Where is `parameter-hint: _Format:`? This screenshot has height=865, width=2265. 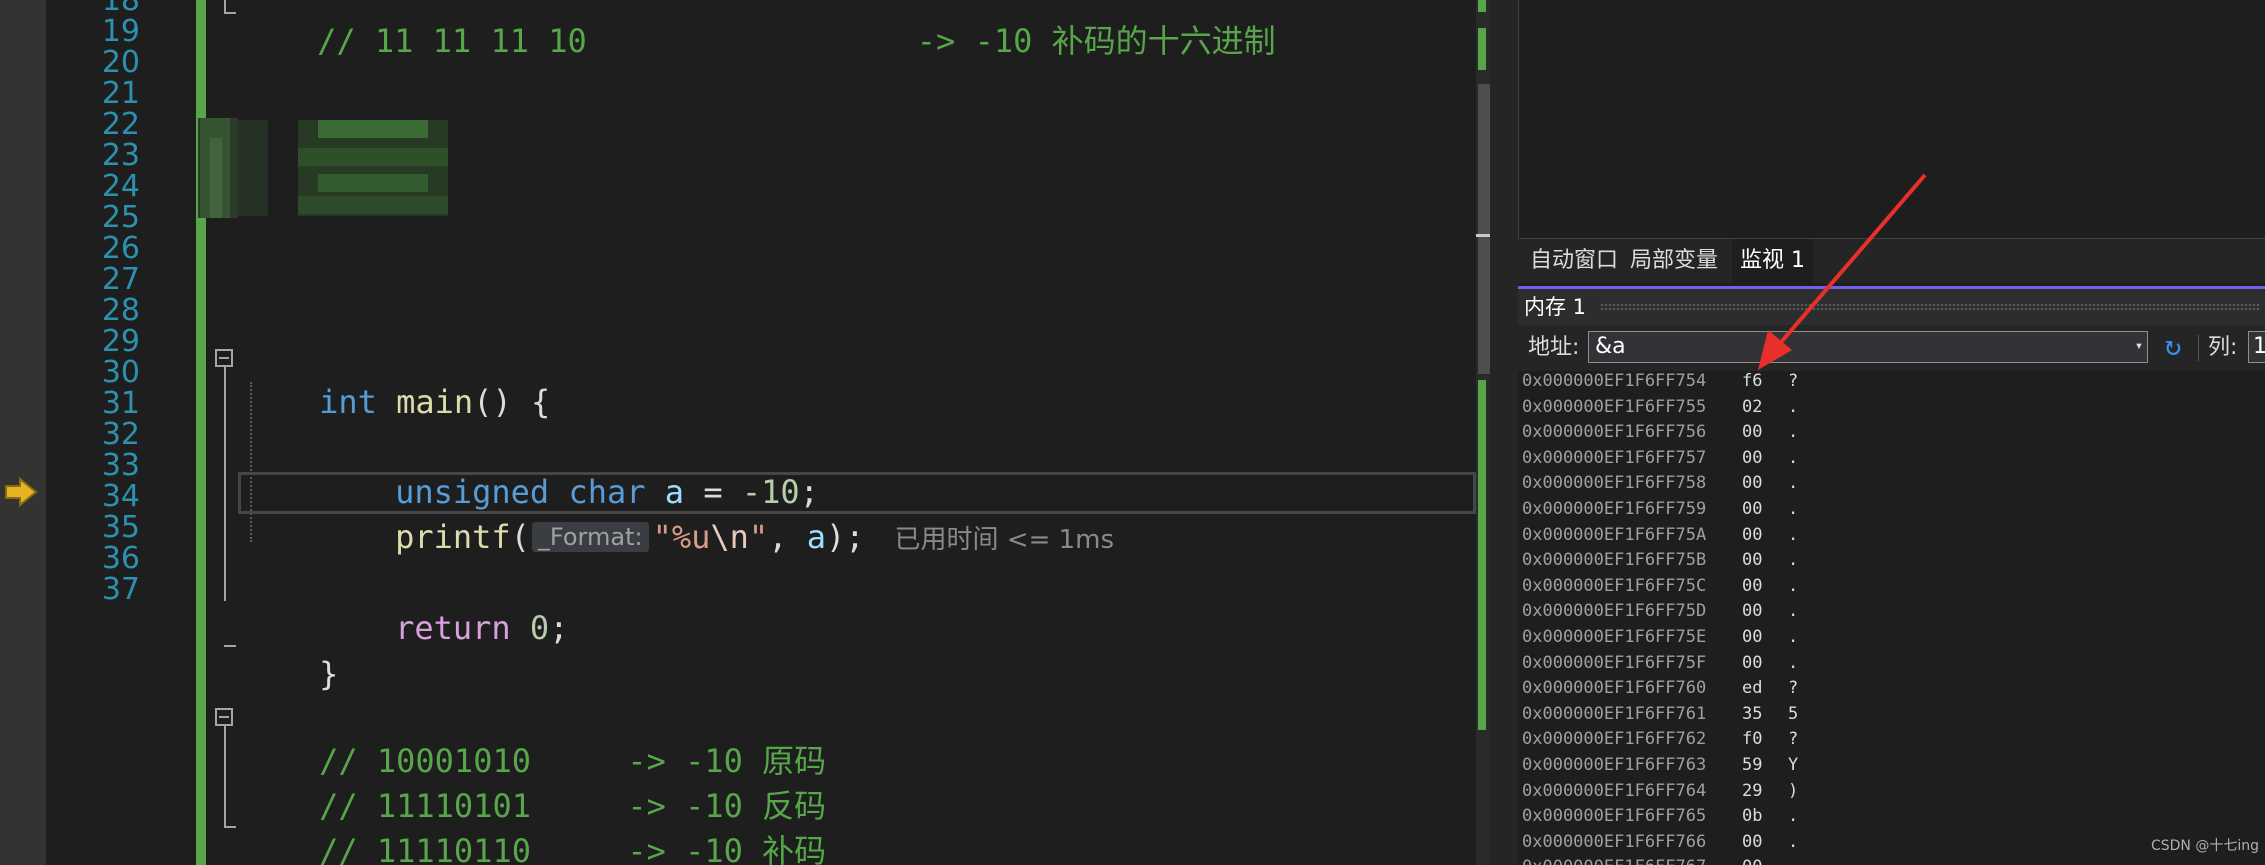 parameter-hint: _Format: is located at coordinates (590, 537).